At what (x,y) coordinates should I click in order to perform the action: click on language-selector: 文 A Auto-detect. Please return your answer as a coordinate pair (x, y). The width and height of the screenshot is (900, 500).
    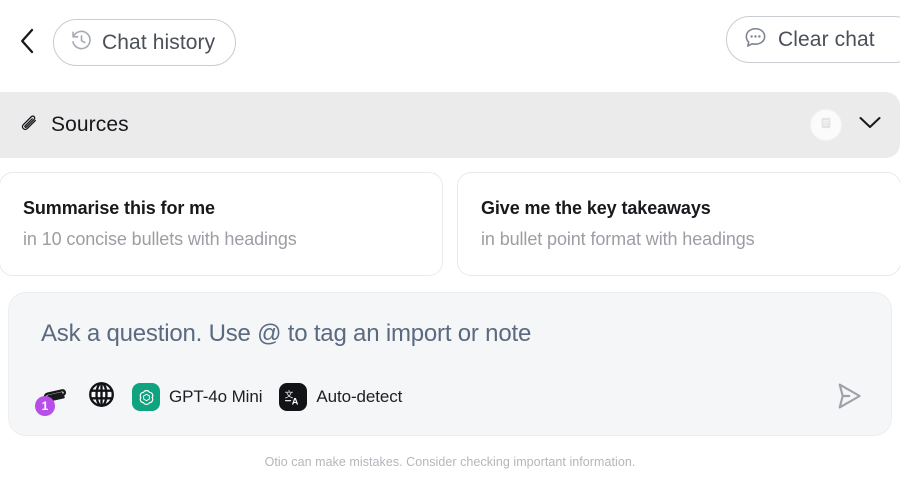
    Looking at the image, I should click on (340, 397).